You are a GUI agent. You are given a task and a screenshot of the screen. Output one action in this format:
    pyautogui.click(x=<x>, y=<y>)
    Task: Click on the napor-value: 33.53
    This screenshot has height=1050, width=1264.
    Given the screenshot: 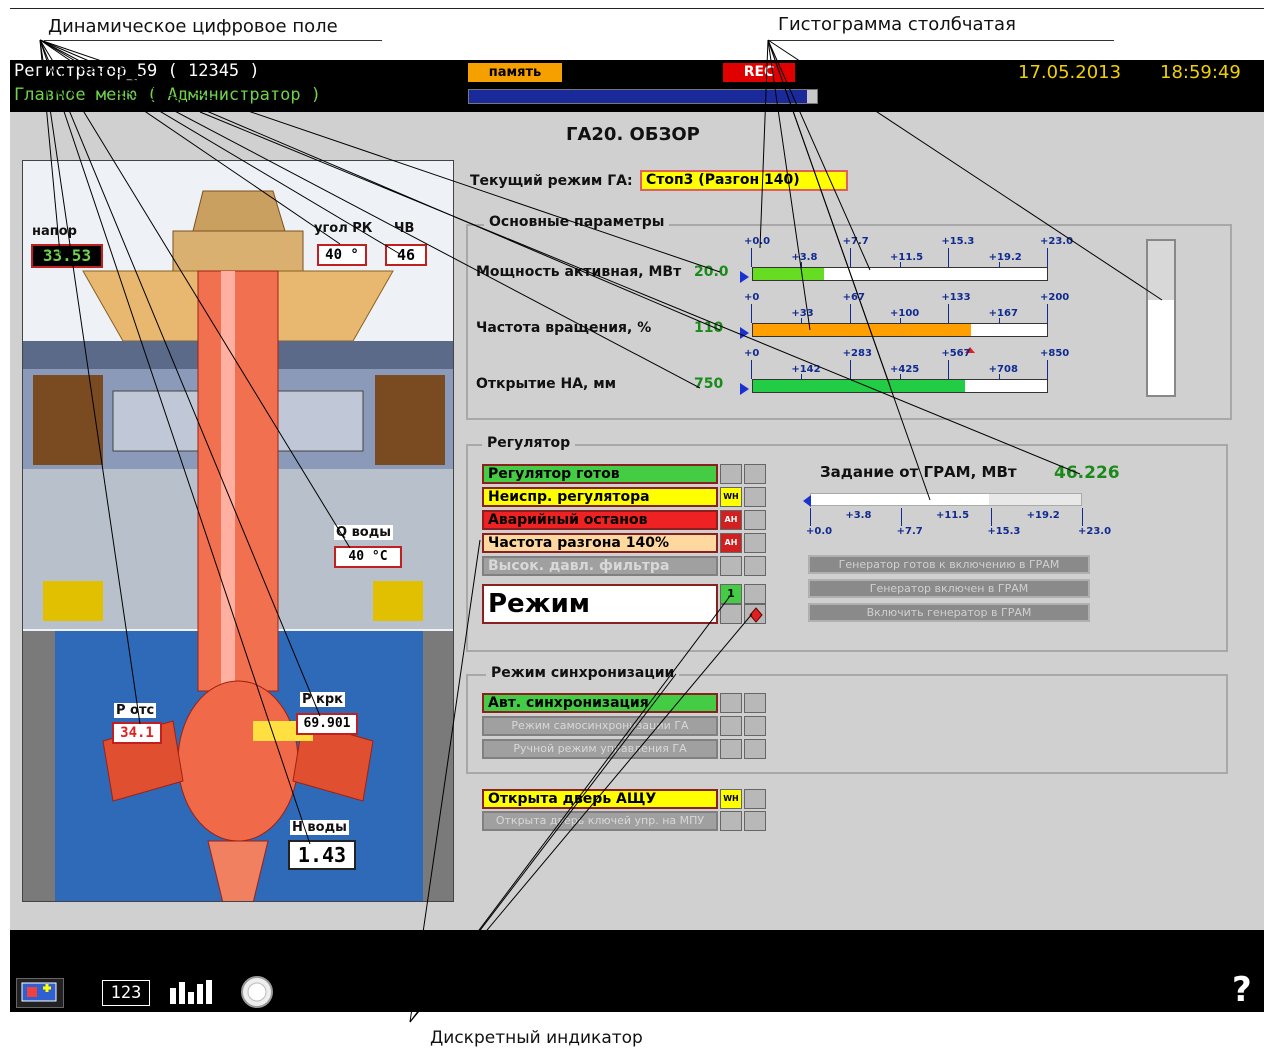 What is the action you would take?
    pyautogui.click(x=67, y=256)
    